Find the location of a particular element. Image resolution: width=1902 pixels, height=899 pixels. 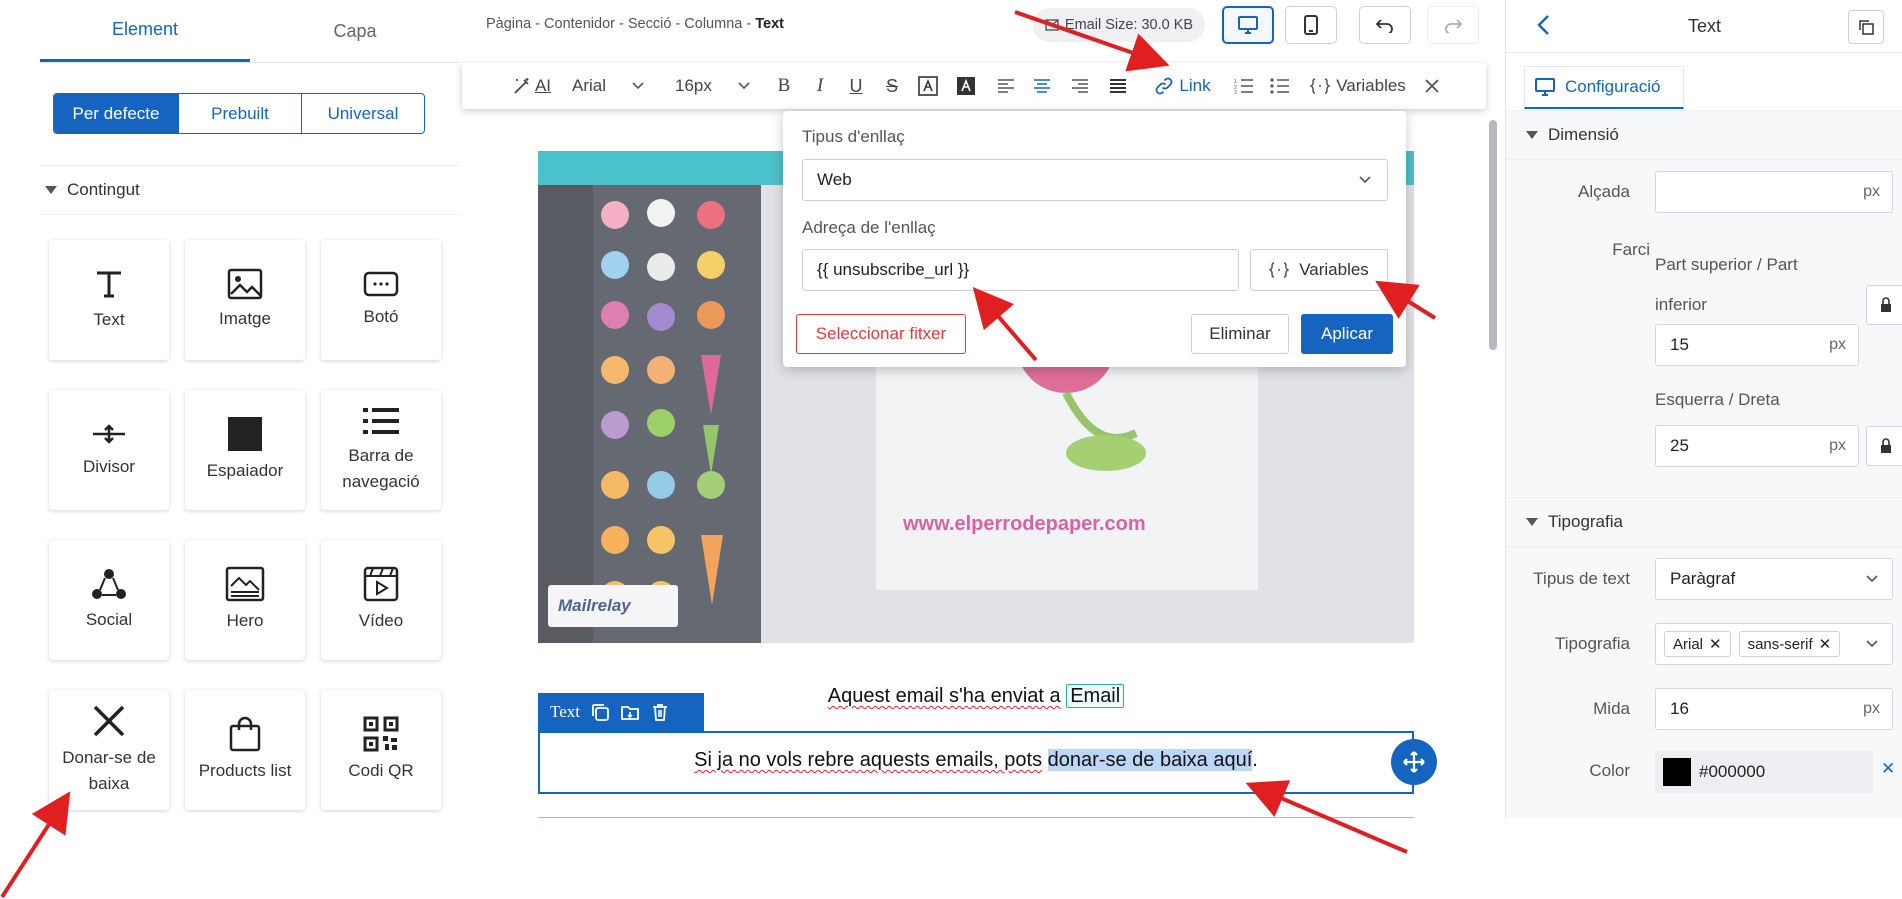

block-video: Vídeo is located at coordinates (381, 600).